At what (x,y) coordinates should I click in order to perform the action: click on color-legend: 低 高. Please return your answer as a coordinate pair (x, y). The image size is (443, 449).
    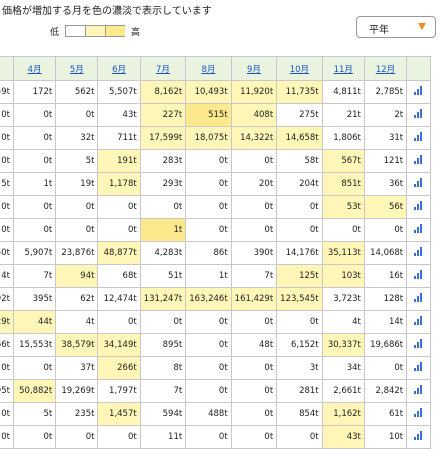
    Looking at the image, I should click on (95, 31).